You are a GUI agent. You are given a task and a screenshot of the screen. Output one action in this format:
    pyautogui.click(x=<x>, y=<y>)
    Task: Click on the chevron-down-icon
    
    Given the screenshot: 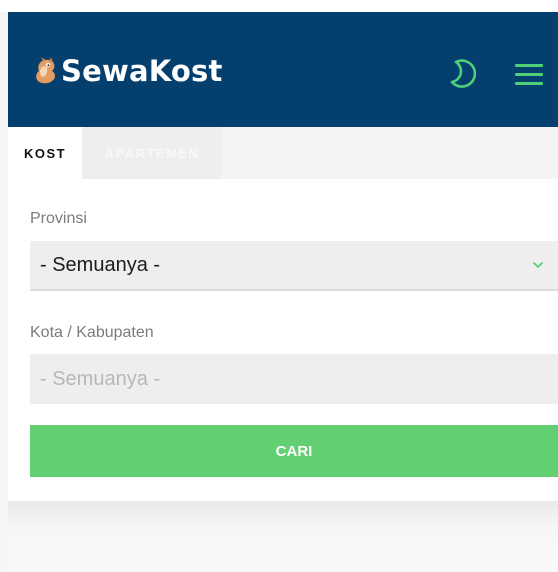 What is the action you would take?
    pyautogui.click(x=538, y=265)
    